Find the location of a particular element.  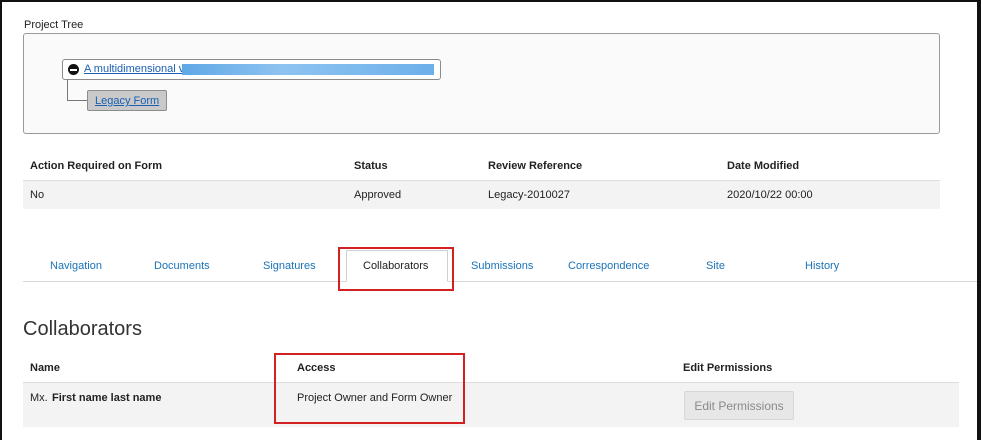

tab-documents: Documents is located at coordinates (182, 266).